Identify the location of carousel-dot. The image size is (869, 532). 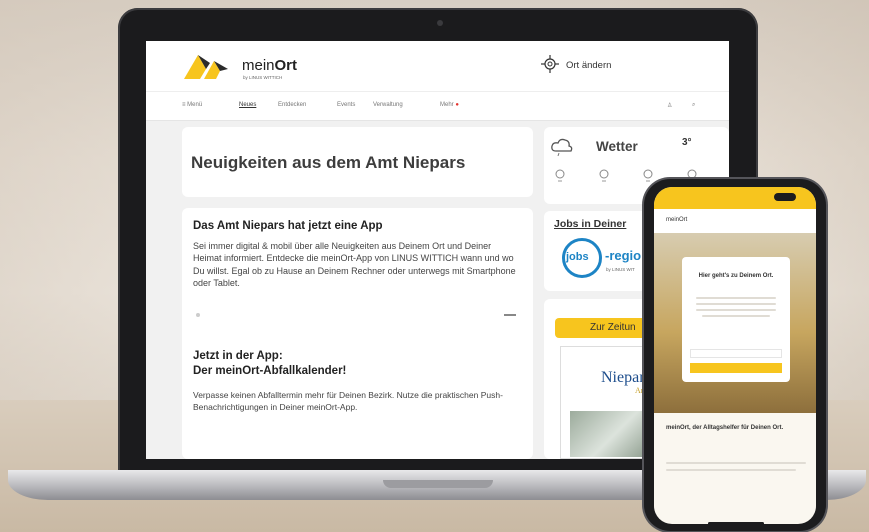
(198, 315).